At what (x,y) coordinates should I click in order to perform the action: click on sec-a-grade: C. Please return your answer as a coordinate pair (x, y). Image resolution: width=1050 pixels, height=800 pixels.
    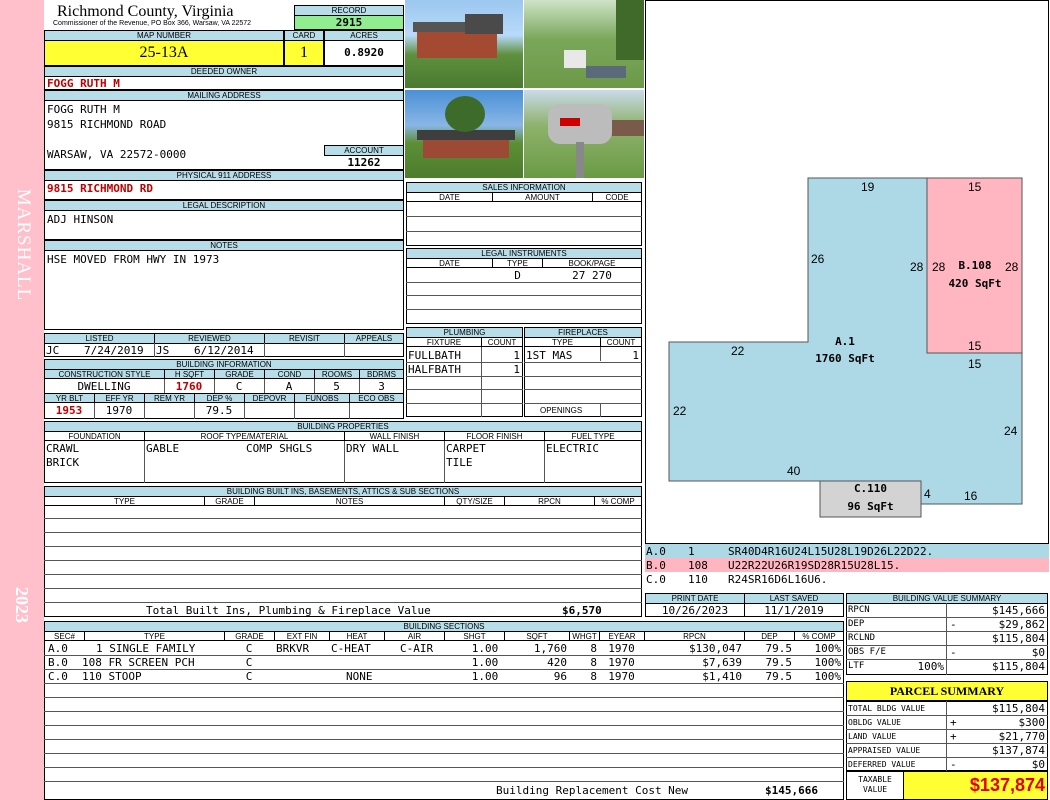
    Looking at the image, I should click on (249, 648).